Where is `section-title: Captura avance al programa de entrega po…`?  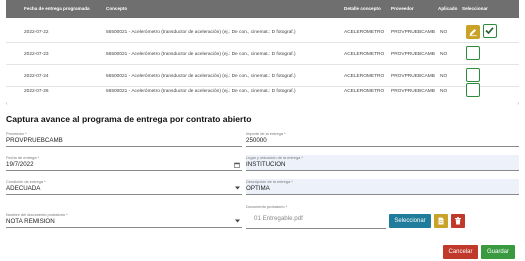 section-title: Captura avance al programa de entrega po… is located at coordinates (129, 119).